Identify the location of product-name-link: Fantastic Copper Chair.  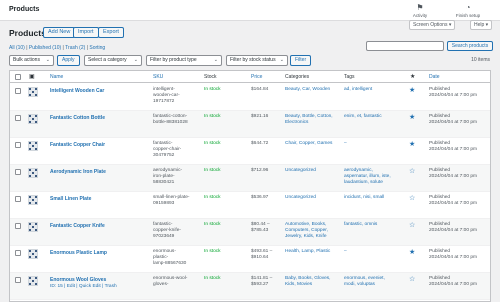
(77, 145).